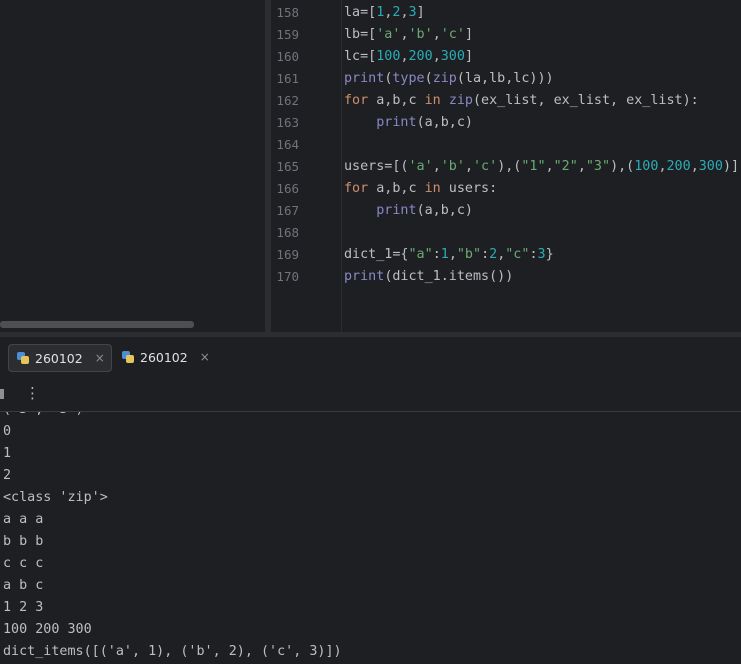 The image size is (741, 664). I want to click on console-line: 100 200 300, so click(47, 629).